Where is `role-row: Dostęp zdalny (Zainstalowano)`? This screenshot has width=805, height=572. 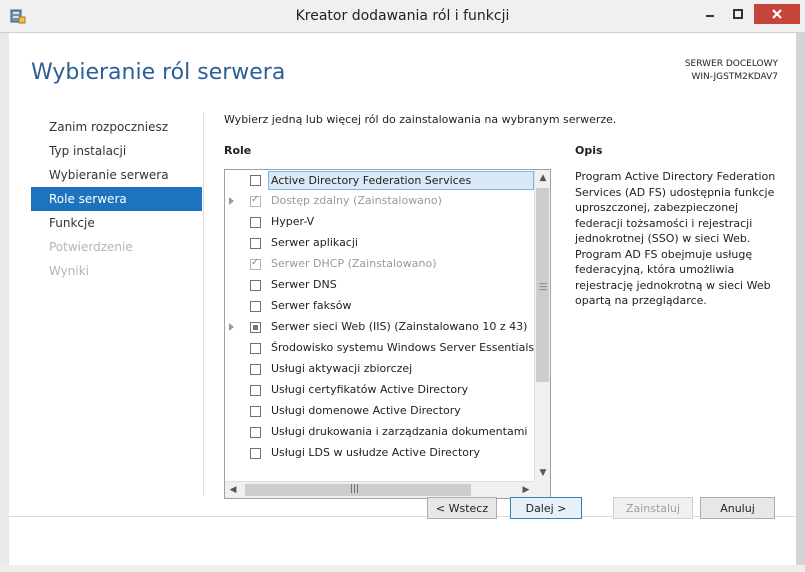
role-row: Dostęp zdalny (Zainstalowano) is located at coordinates (379, 201).